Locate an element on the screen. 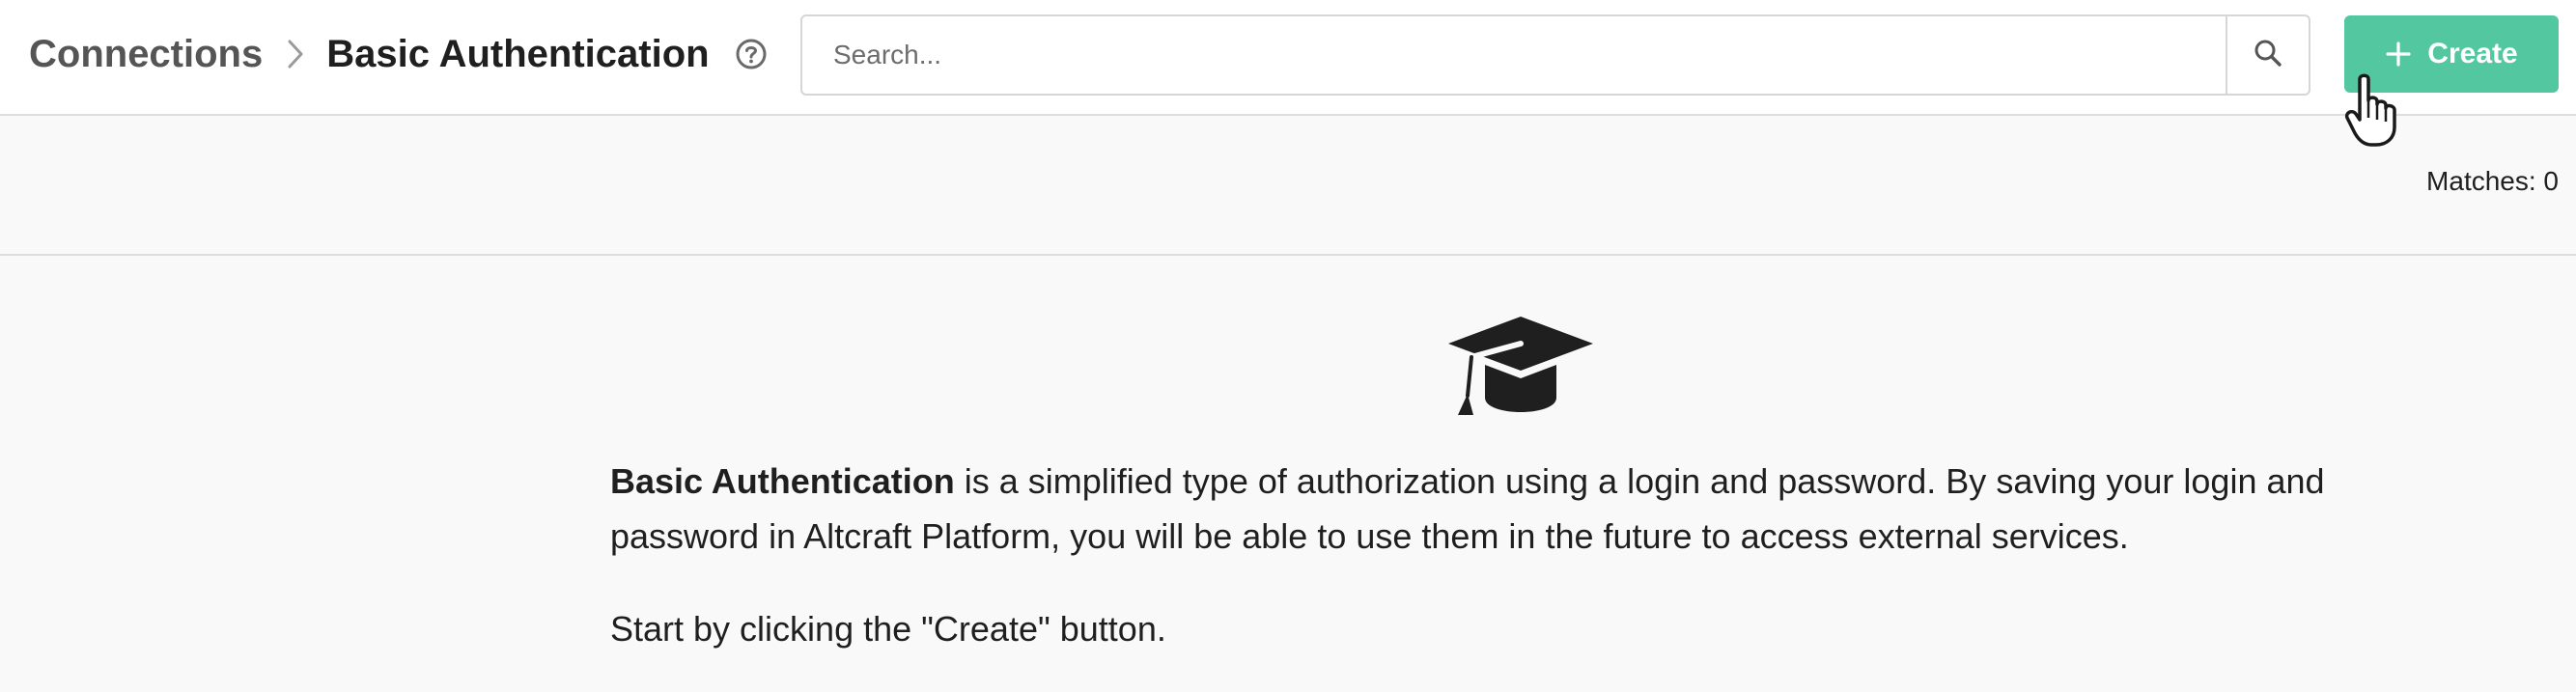 Image resolution: width=2576 pixels, height=692 pixels. graduation-cap-icon is located at coordinates (1521, 370).